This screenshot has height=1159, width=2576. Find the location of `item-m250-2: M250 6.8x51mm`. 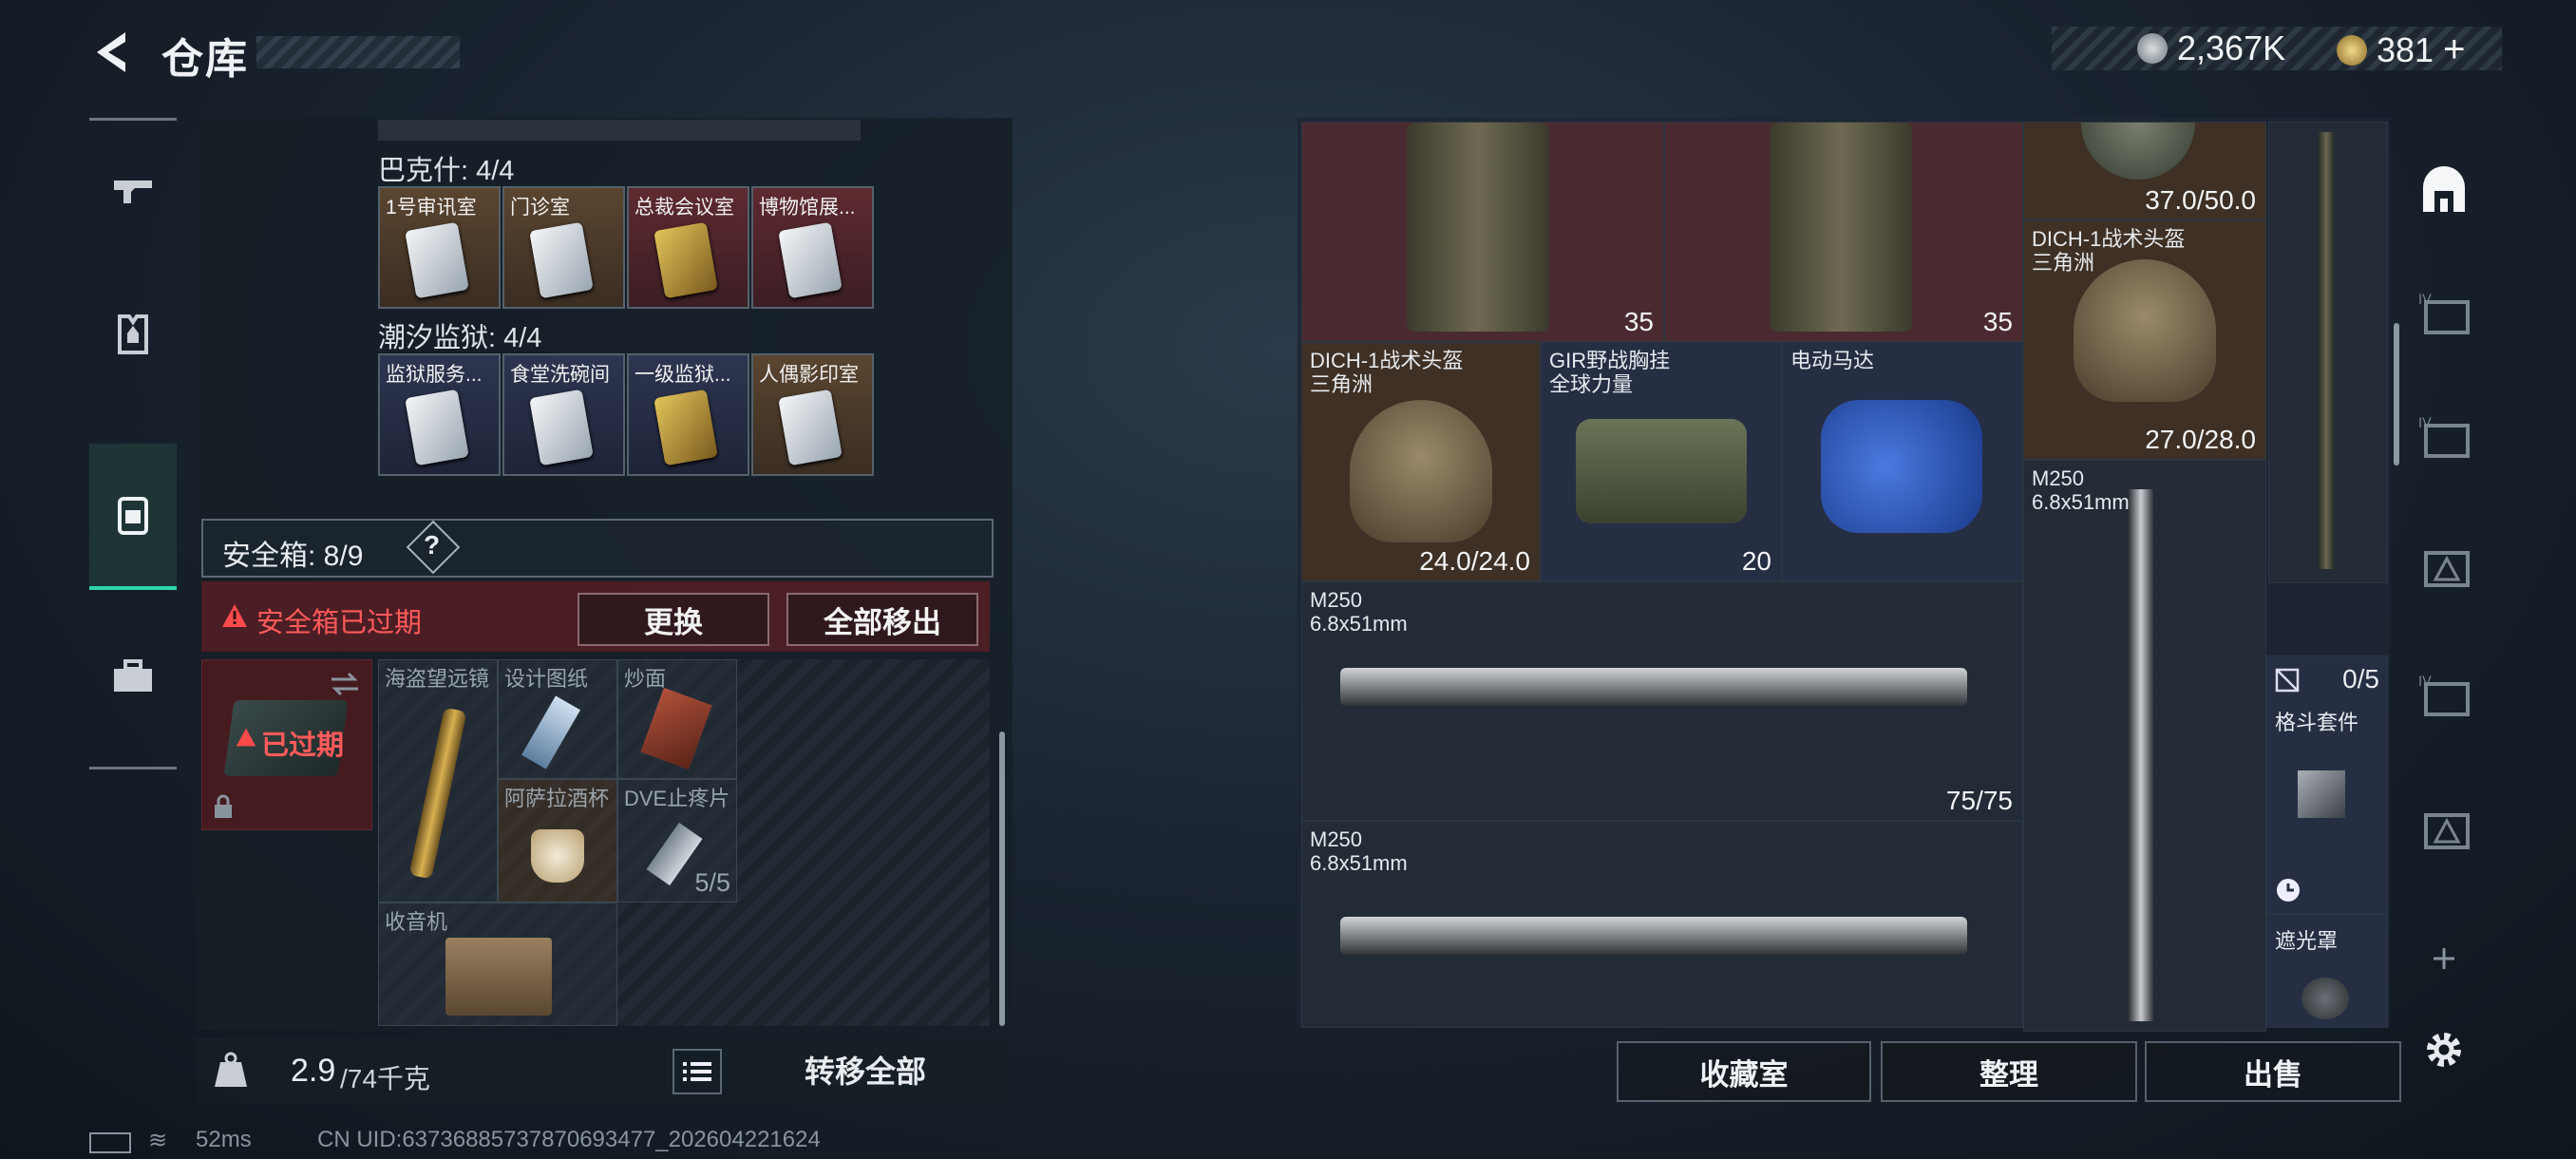

item-m250-2: M250 6.8x51mm is located at coordinates (1662, 924).